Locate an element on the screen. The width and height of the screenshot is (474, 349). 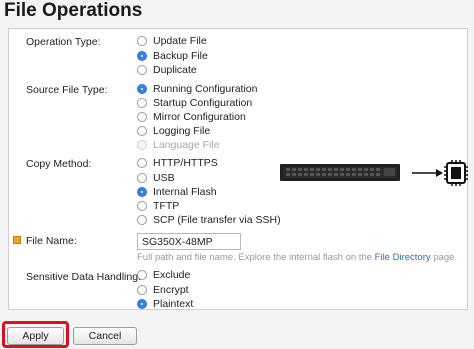
sensitive-data-label: Sensitive Data Handling: is located at coordinates (83, 277).